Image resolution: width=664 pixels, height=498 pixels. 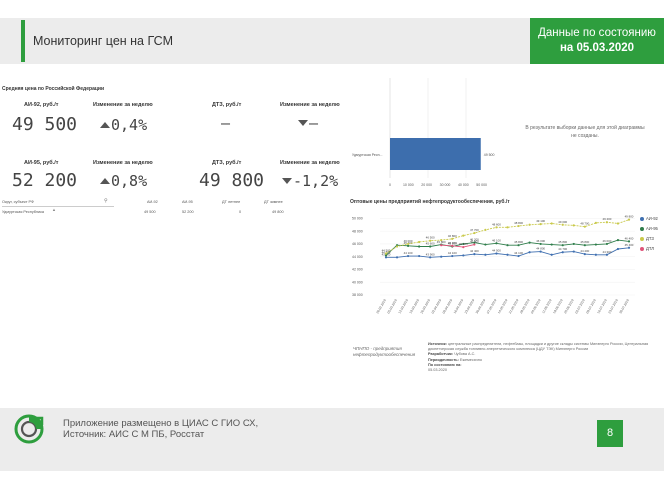 I want to click on table-cell-region: Удмуртская Республика, so click(x=23, y=212).